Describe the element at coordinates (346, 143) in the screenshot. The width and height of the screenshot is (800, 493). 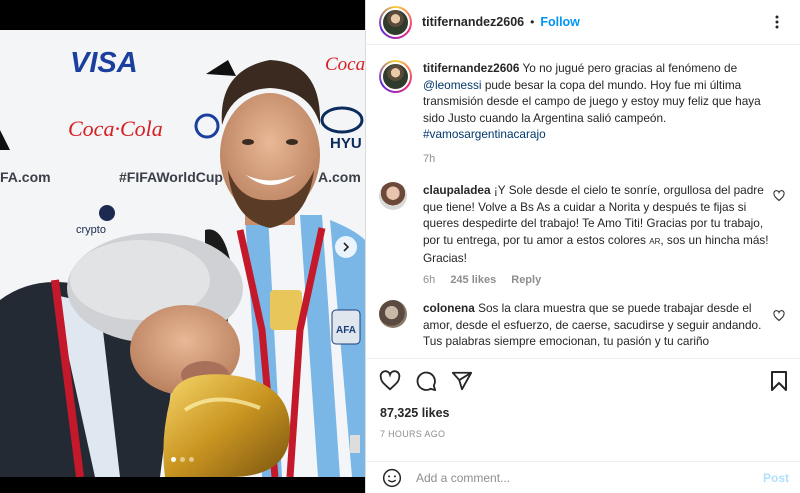
I see `sponsor-hyundai: HYU` at that location.